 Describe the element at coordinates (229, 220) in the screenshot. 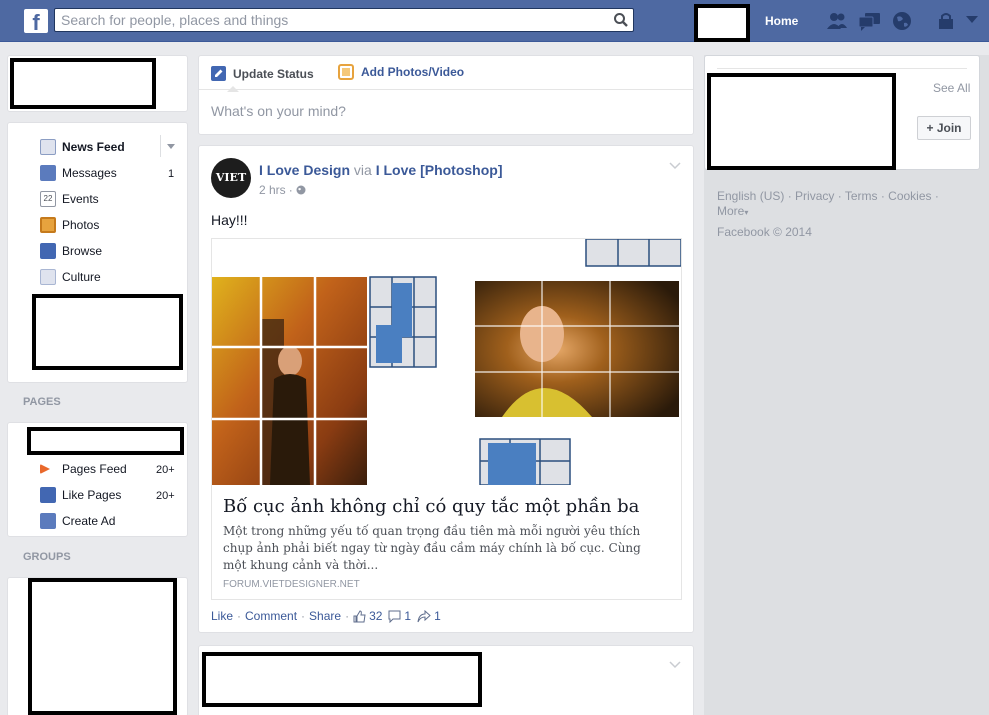

I see `story-text: Hay!!!` at that location.